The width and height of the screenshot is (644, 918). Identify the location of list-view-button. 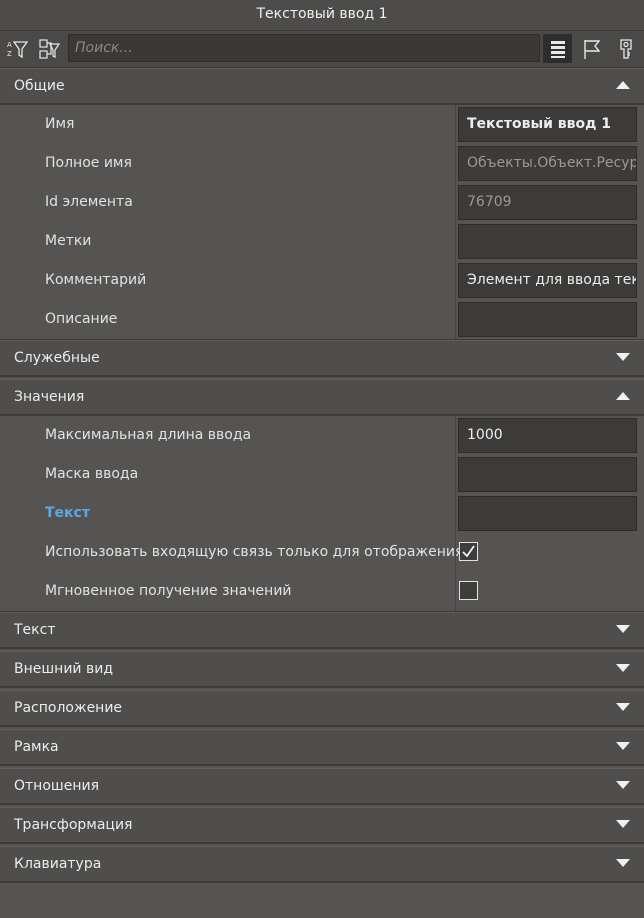
(557, 48).